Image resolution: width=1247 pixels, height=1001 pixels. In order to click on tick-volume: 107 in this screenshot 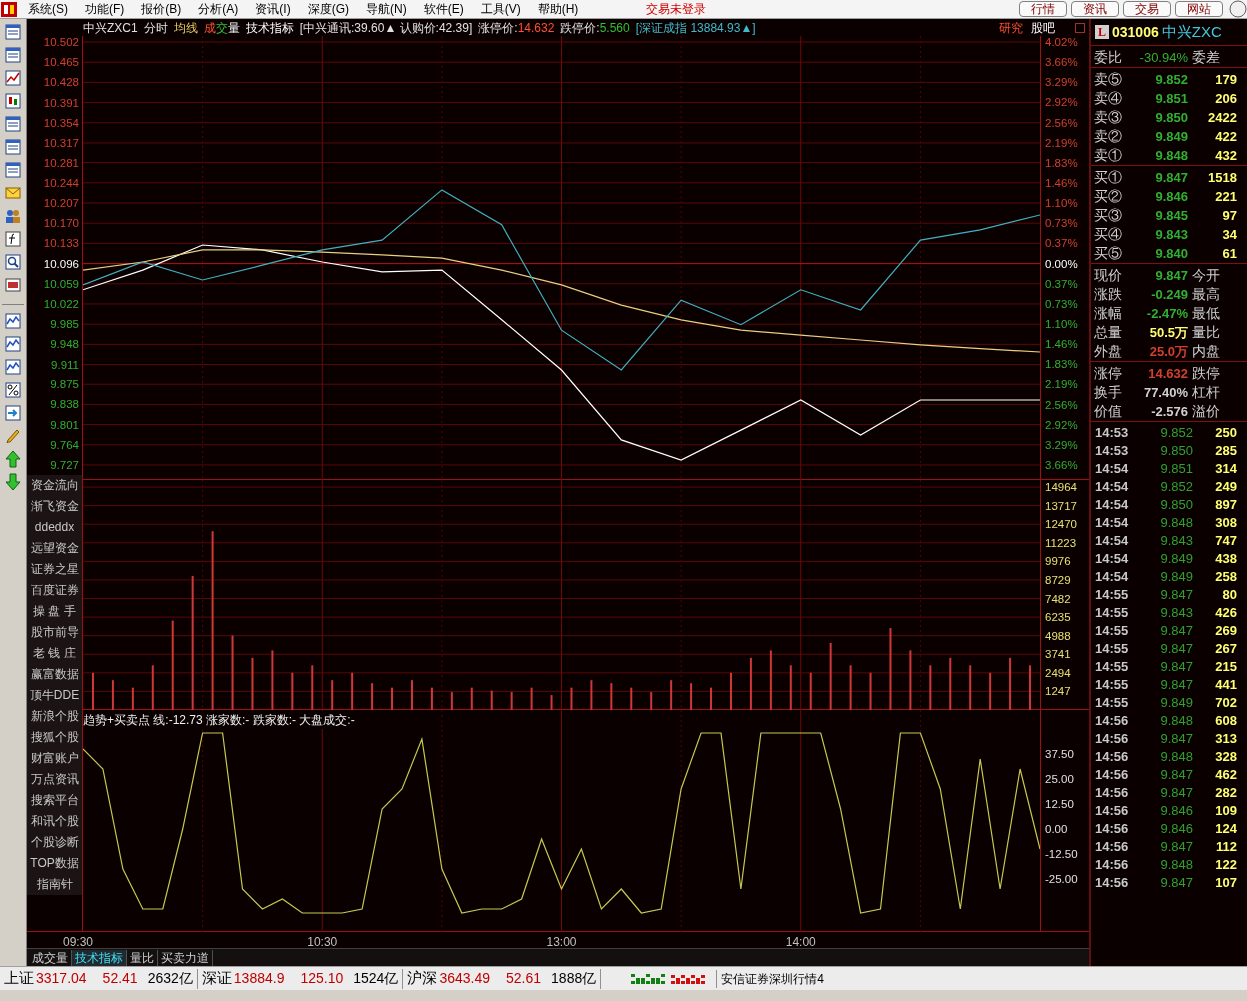, I will do `click(1225, 883)`.